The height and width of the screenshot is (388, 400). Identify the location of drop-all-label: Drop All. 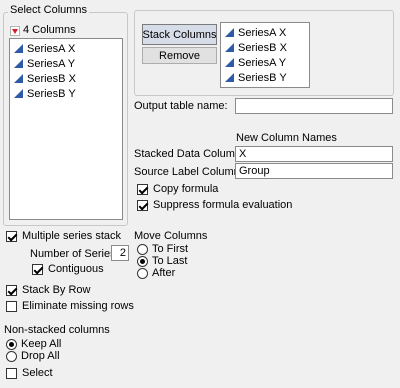
(40, 356).